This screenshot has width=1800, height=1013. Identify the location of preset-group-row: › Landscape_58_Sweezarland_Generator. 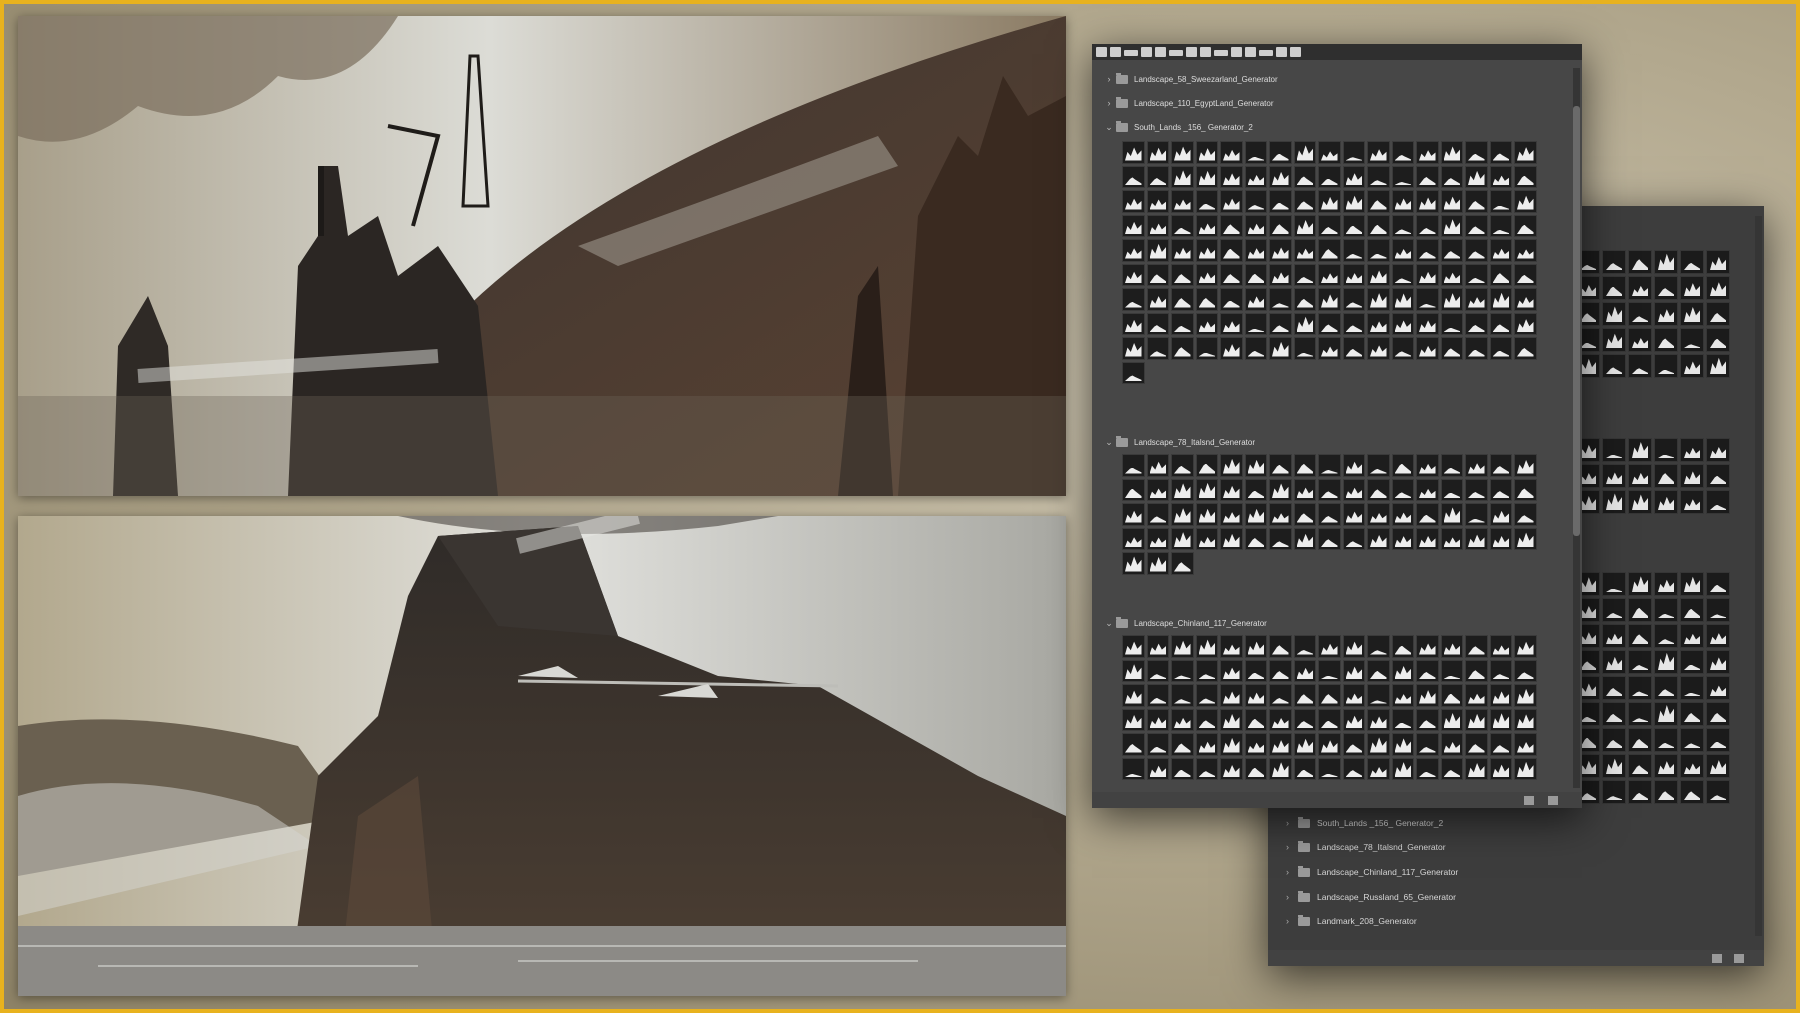
(1330, 79).